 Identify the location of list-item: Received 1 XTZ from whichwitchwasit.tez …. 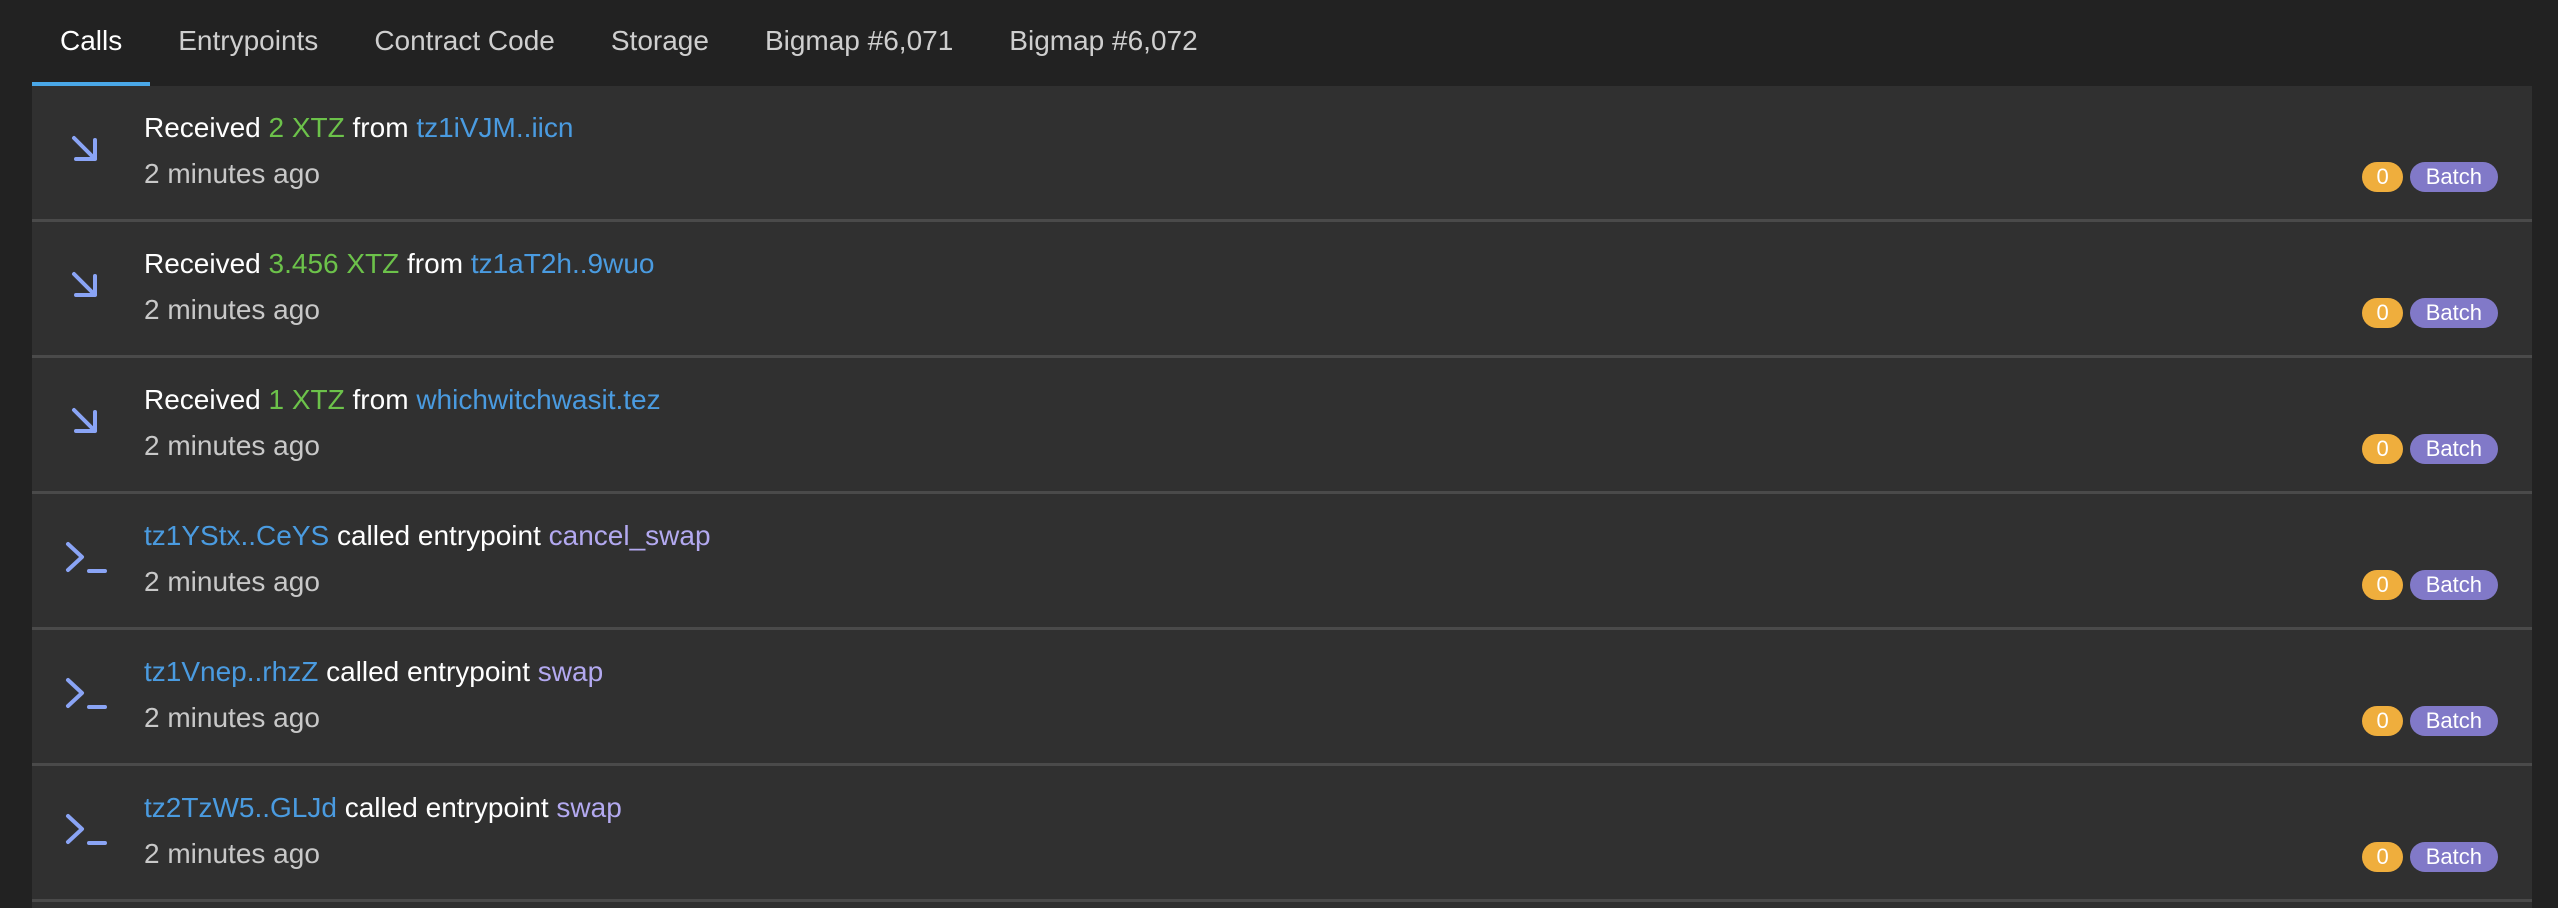
(1282, 426).